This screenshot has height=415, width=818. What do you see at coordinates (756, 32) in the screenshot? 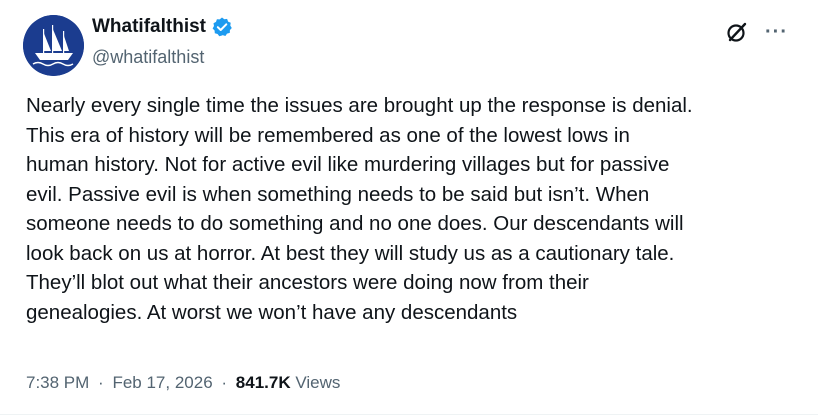
I see `tweet-top-actions: ···` at bounding box center [756, 32].